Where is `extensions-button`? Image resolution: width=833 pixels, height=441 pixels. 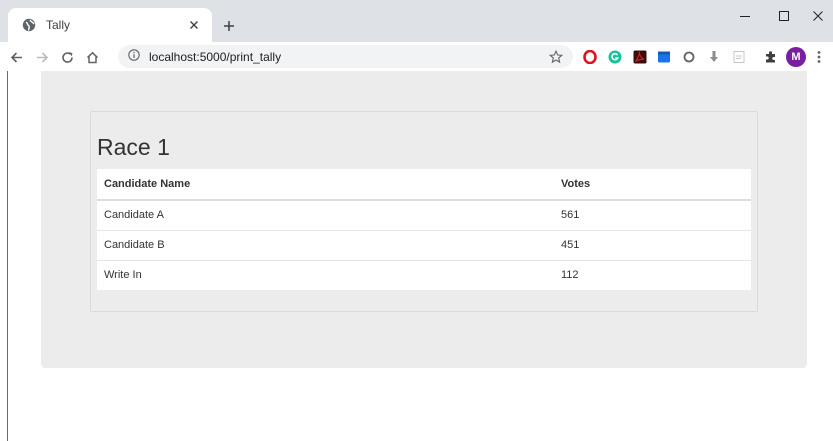
extensions-button is located at coordinates (771, 57).